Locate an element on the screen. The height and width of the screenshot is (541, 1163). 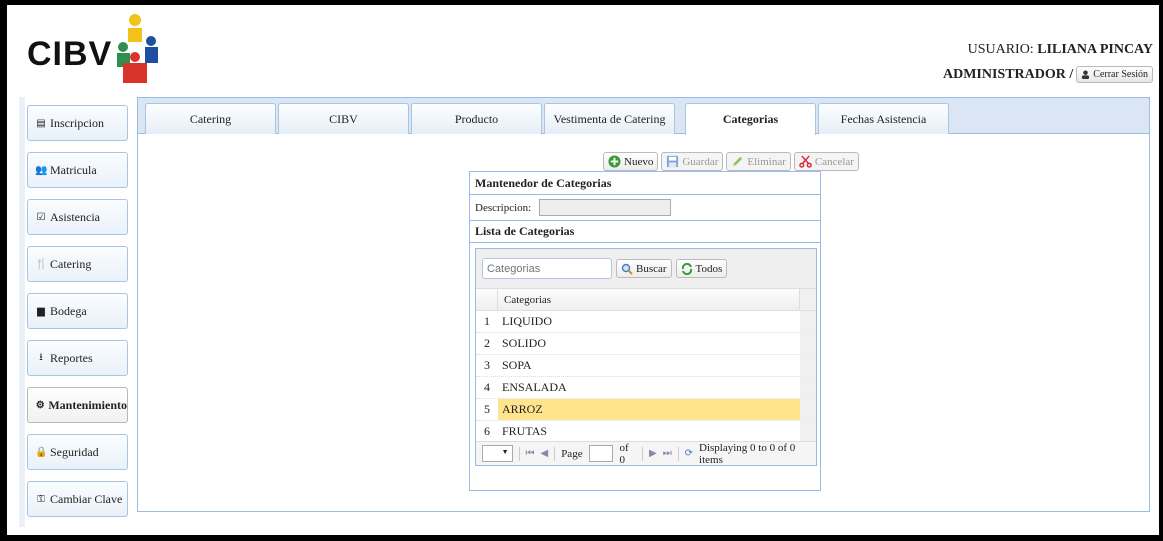
description-input is located at coordinates (605, 207).